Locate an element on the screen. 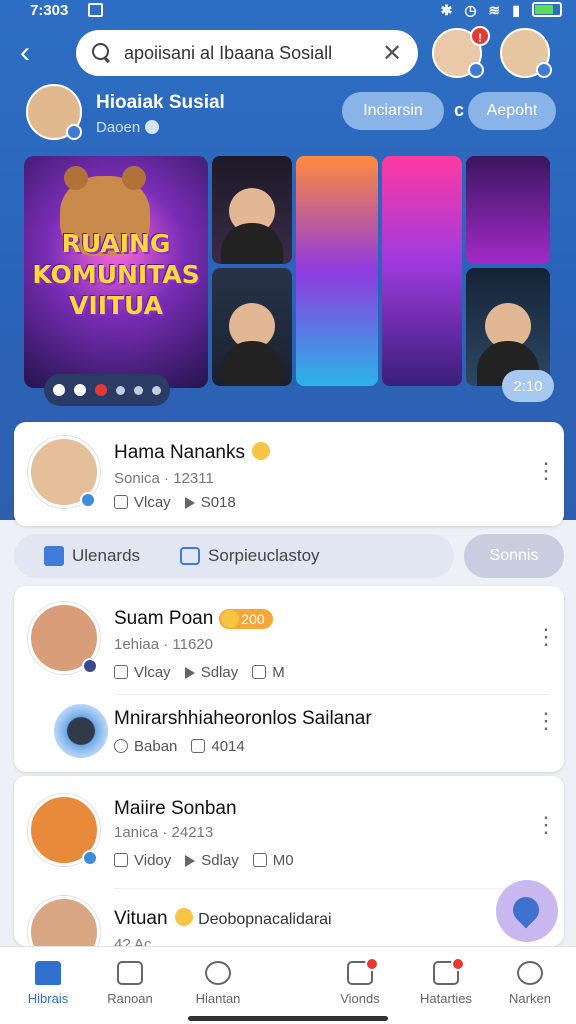 Image resolution: width=576 pixels, height=1024 pixels. banner-title-line1: RUAING is located at coordinates (116, 243).